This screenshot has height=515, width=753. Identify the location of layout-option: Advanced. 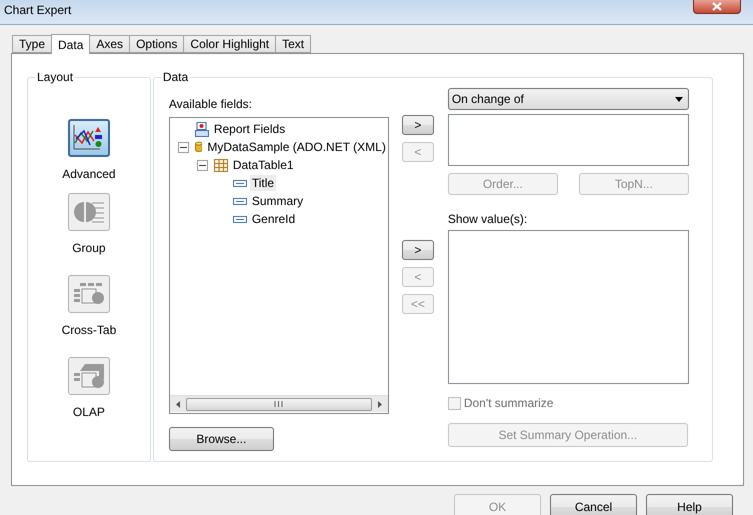
(89, 150).